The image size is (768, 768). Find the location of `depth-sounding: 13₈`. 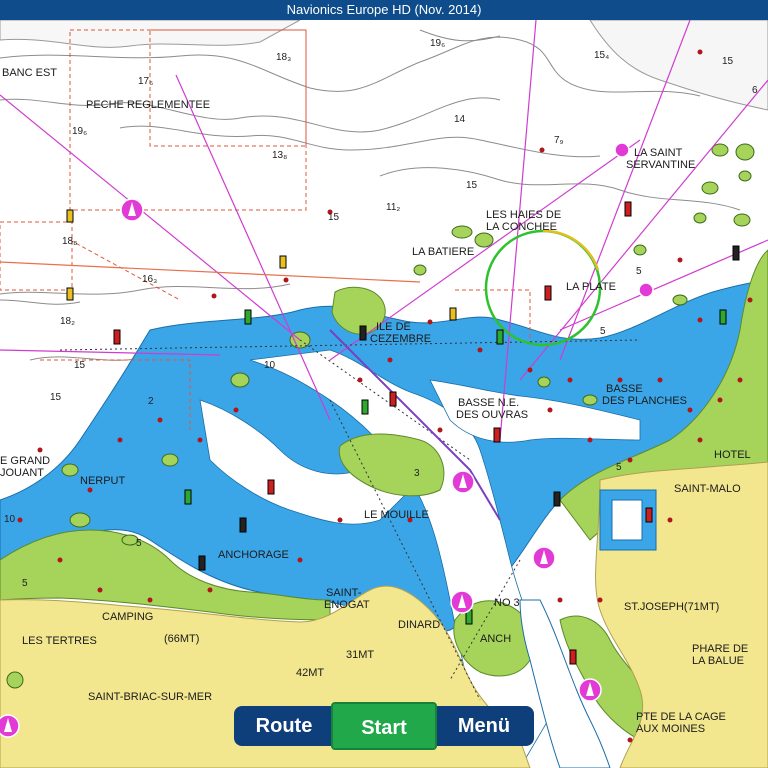

depth-sounding: 13₈ is located at coordinates (279, 155).